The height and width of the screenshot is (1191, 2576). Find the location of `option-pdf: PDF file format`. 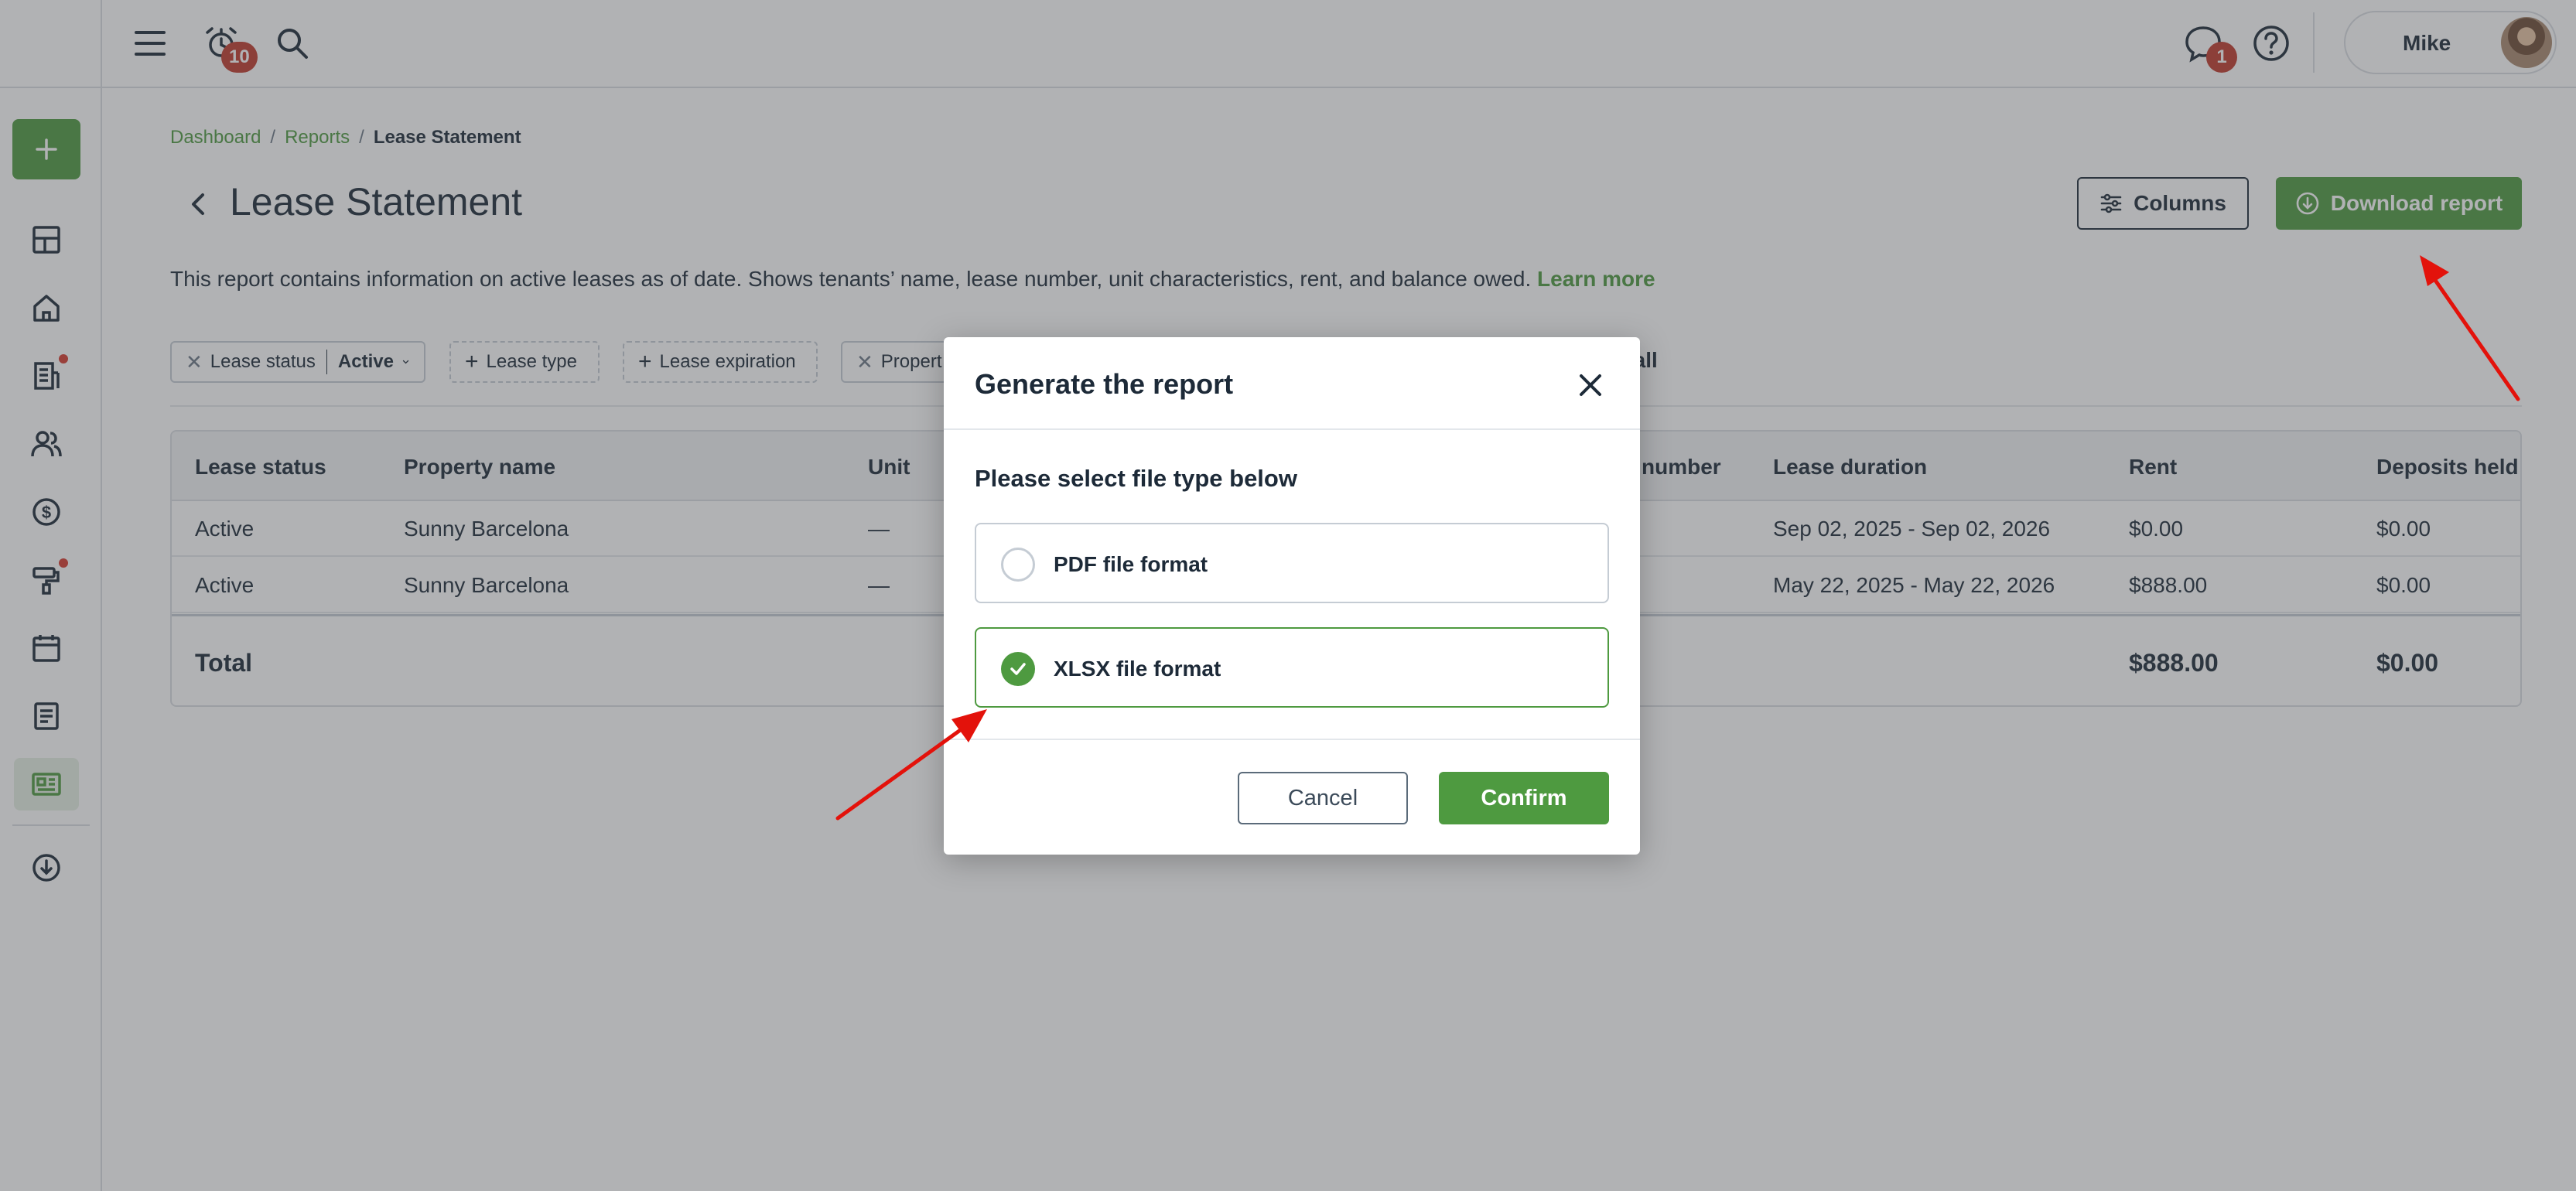

option-pdf: PDF file format is located at coordinates (1292, 563).